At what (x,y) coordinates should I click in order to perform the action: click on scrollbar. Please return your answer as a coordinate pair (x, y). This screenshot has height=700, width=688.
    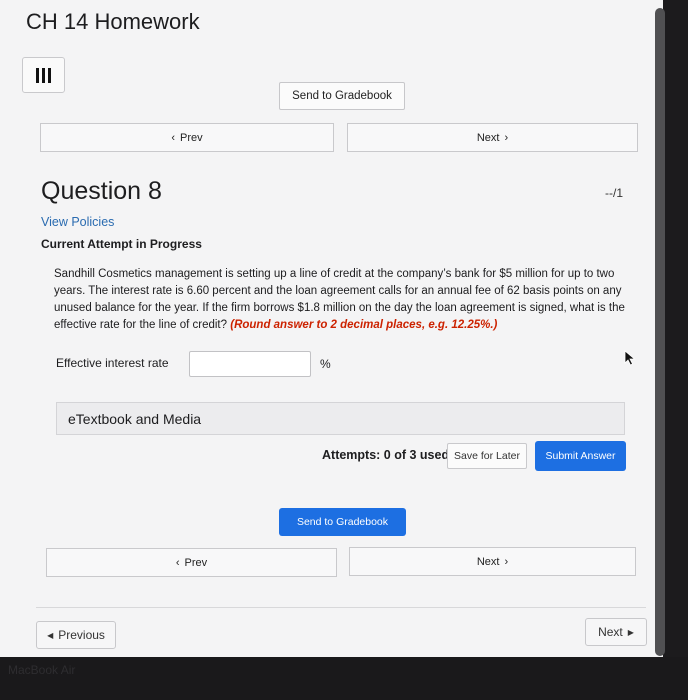
    Looking at the image, I should click on (660, 332).